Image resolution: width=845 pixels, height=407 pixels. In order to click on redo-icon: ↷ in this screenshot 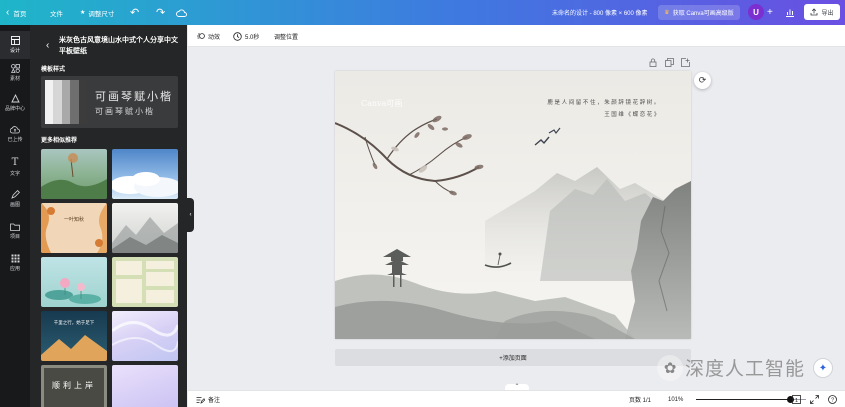, I will do `click(160, 12)`.